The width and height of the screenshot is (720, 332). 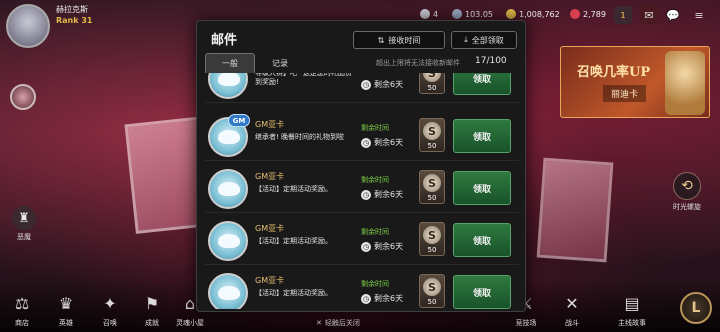 What do you see at coordinates (74, 20) in the screenshot?
I see `player-rank: Rank 31` at bounding box center [74, 20].